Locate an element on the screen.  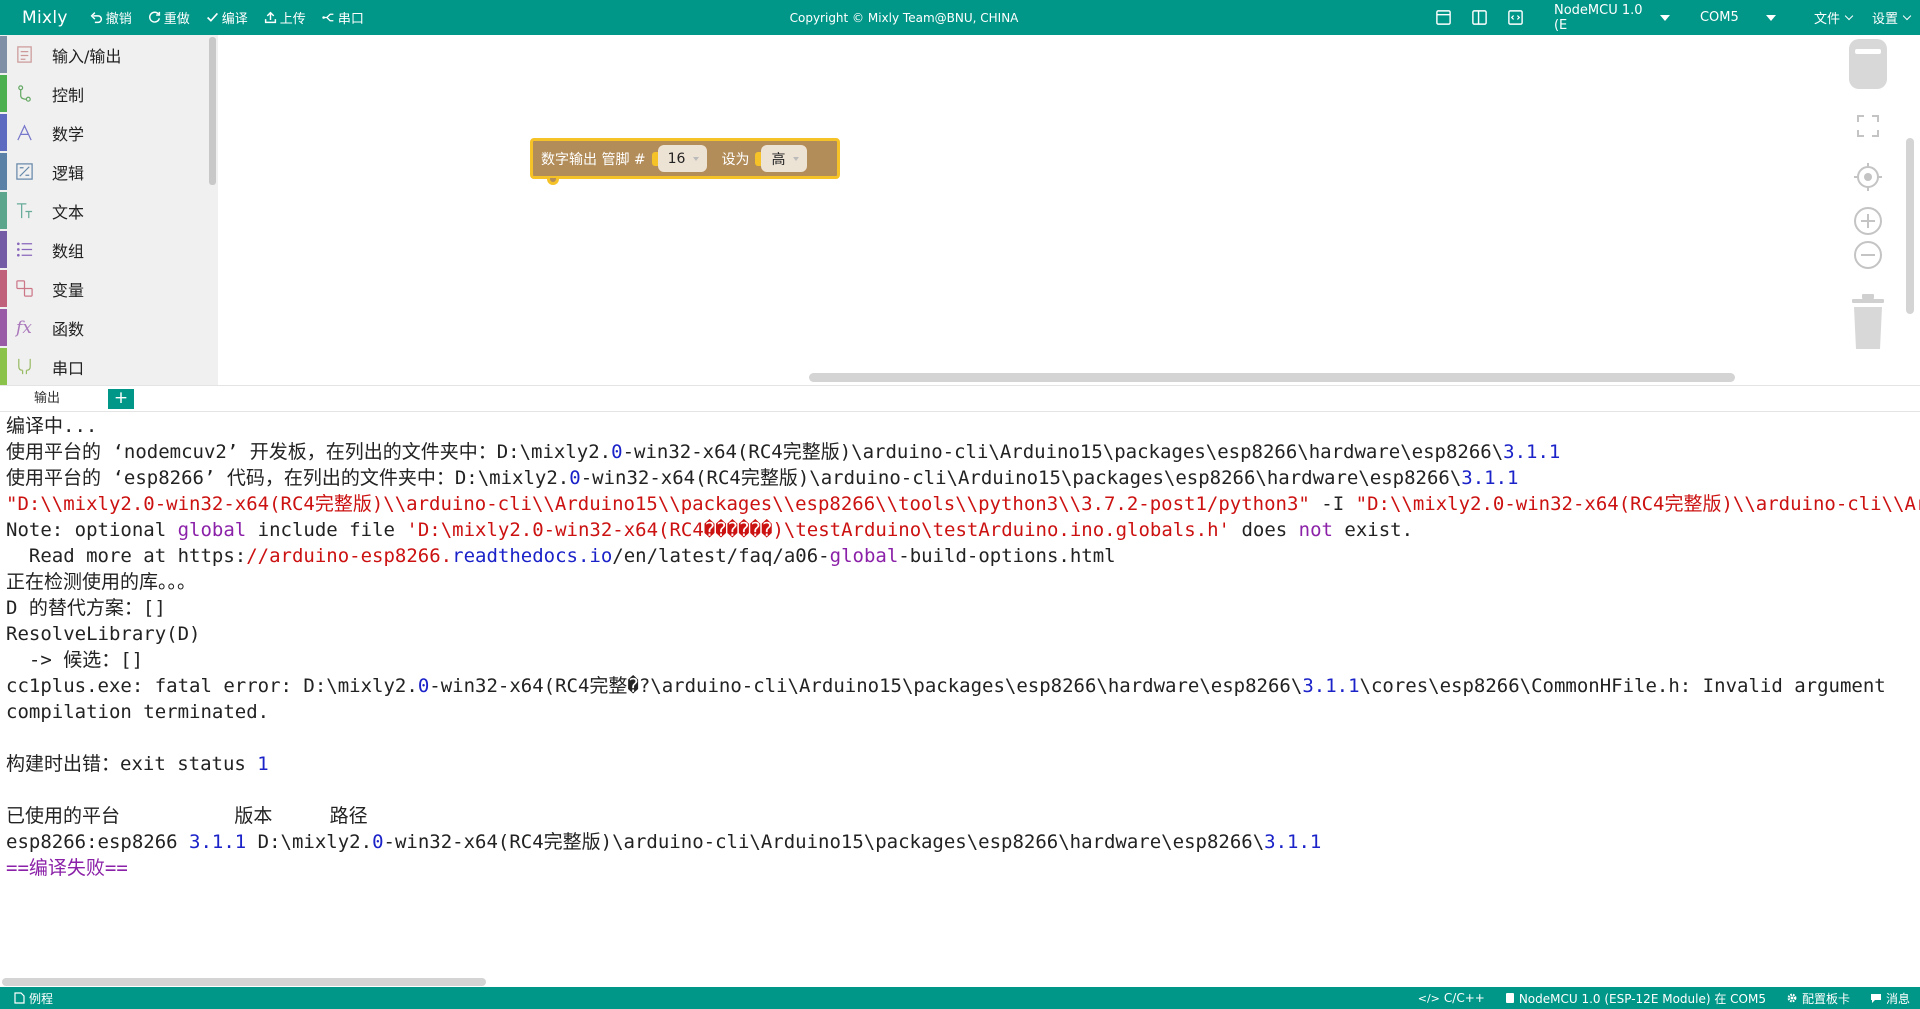
configure-board-label: 配置板卡 is located at coordinates (1825, 998).